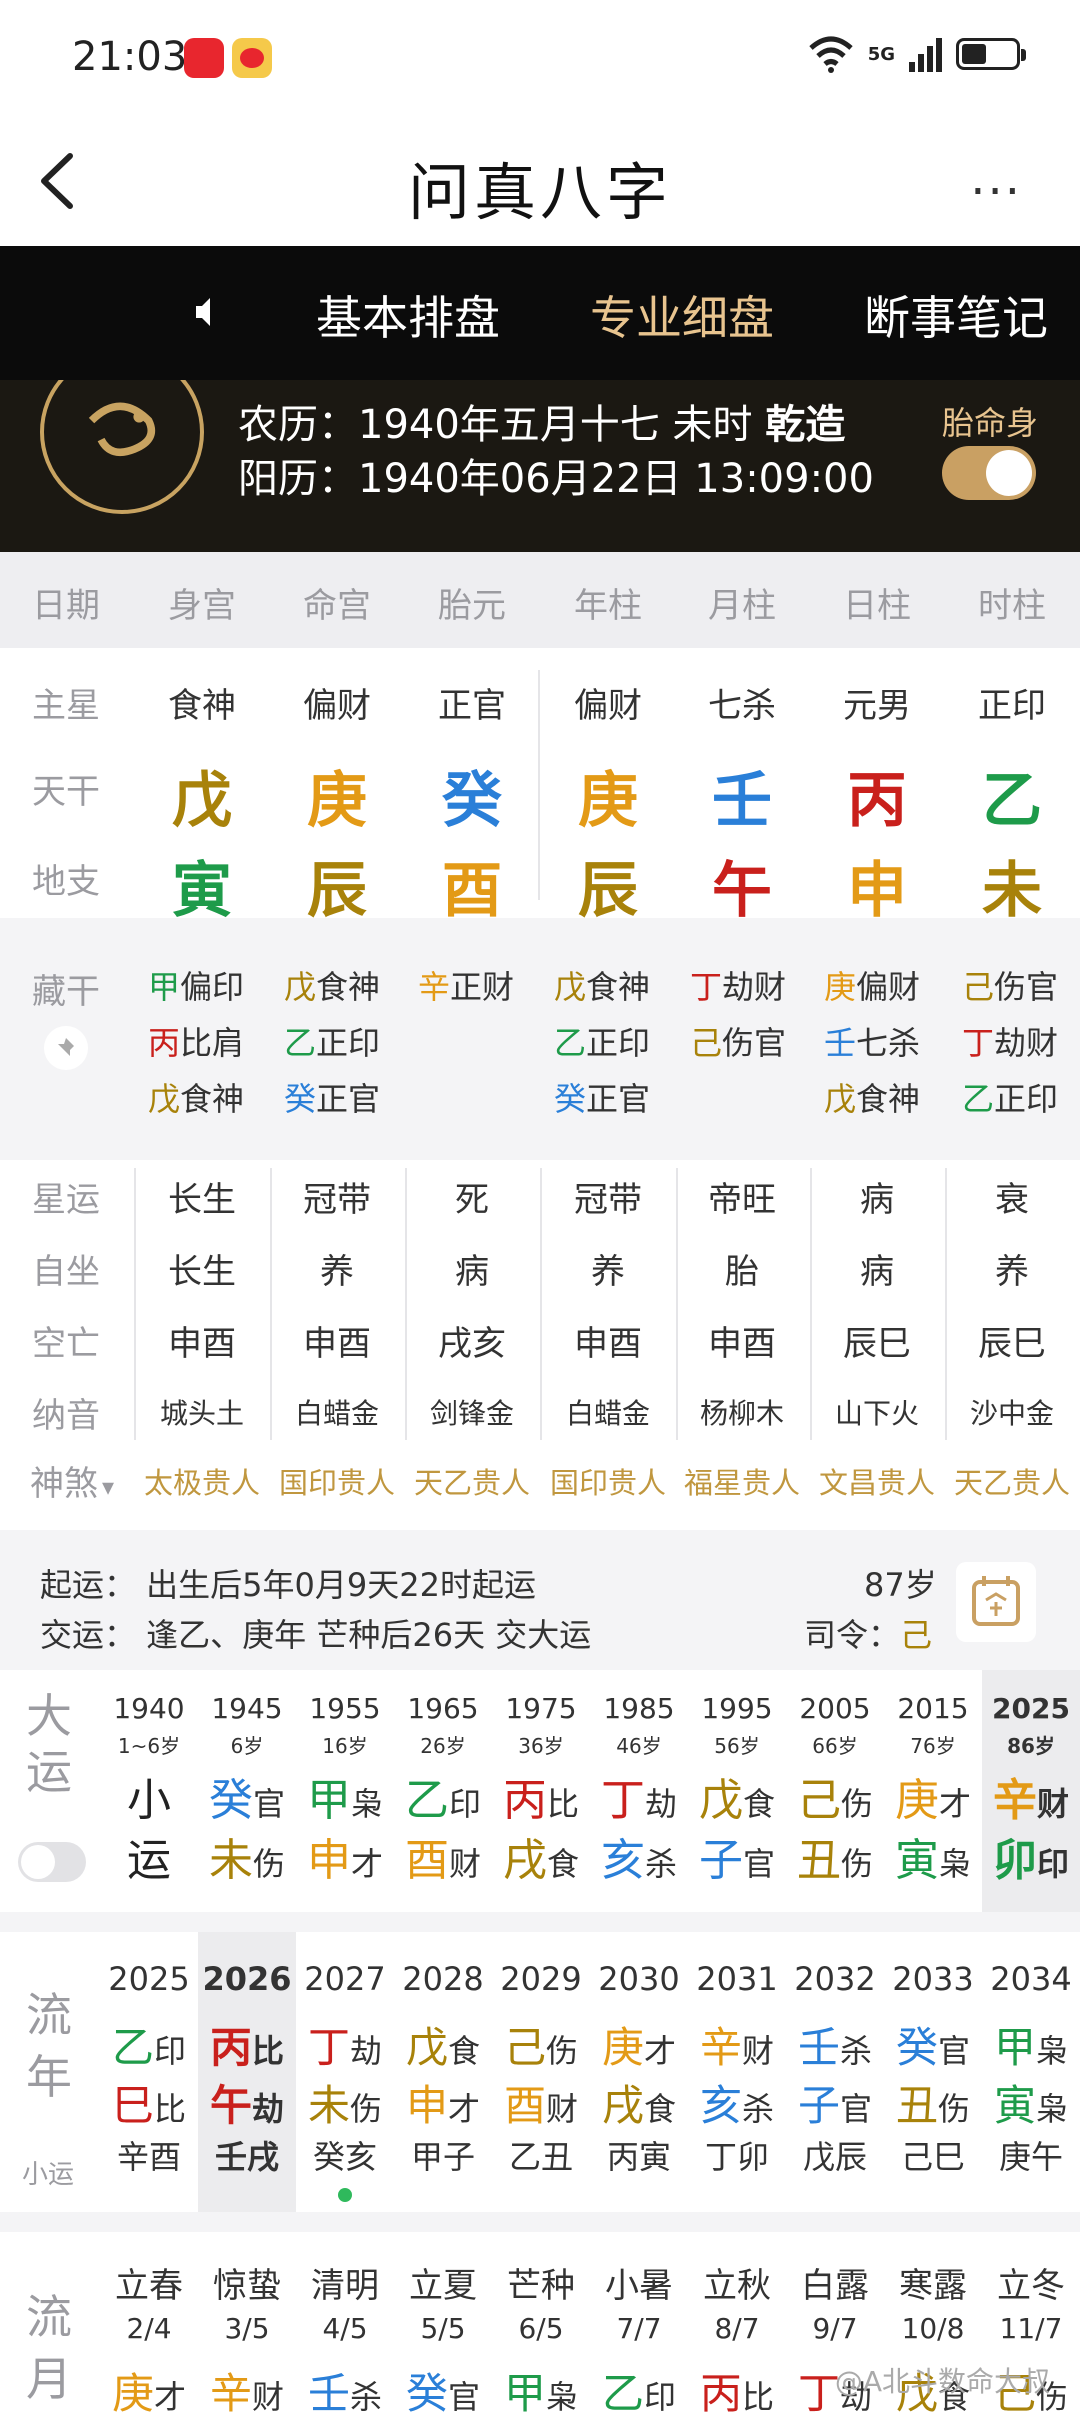 Image resolution: width=1080 pixels, height=2412 pixels. Describe the element at coordinates (348, 1043) in the screenshot. I see `canggan-god: 正印` at that location.